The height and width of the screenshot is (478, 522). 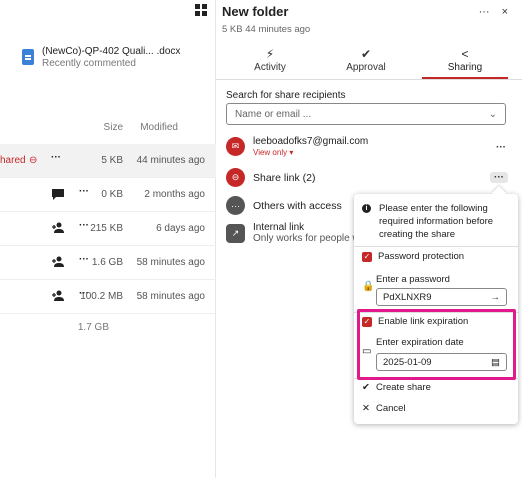 I want to click on table-row: hared ⊖ ··· 5 KB 44 minutes ago, so click(x=108, y=161).